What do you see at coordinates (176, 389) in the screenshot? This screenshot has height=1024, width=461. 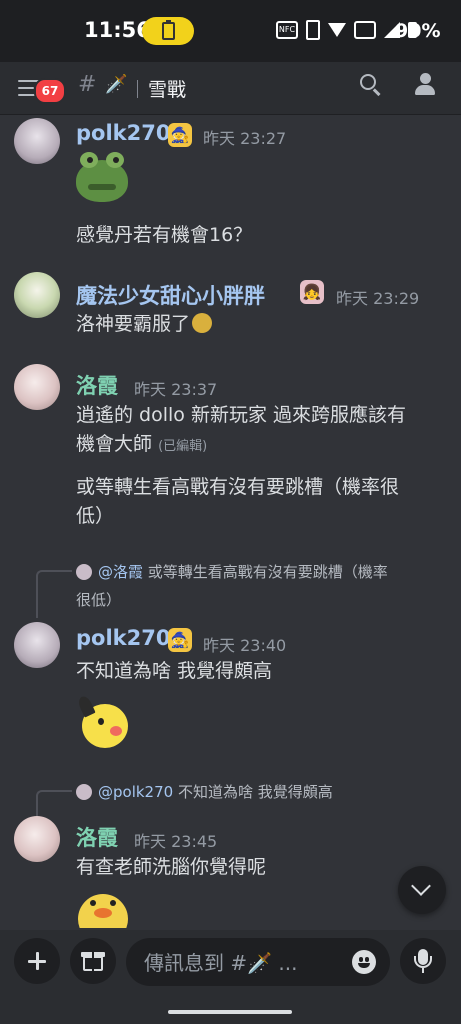 I see `timestamp: 昨天 23:37` at bounding box center [176, 389].